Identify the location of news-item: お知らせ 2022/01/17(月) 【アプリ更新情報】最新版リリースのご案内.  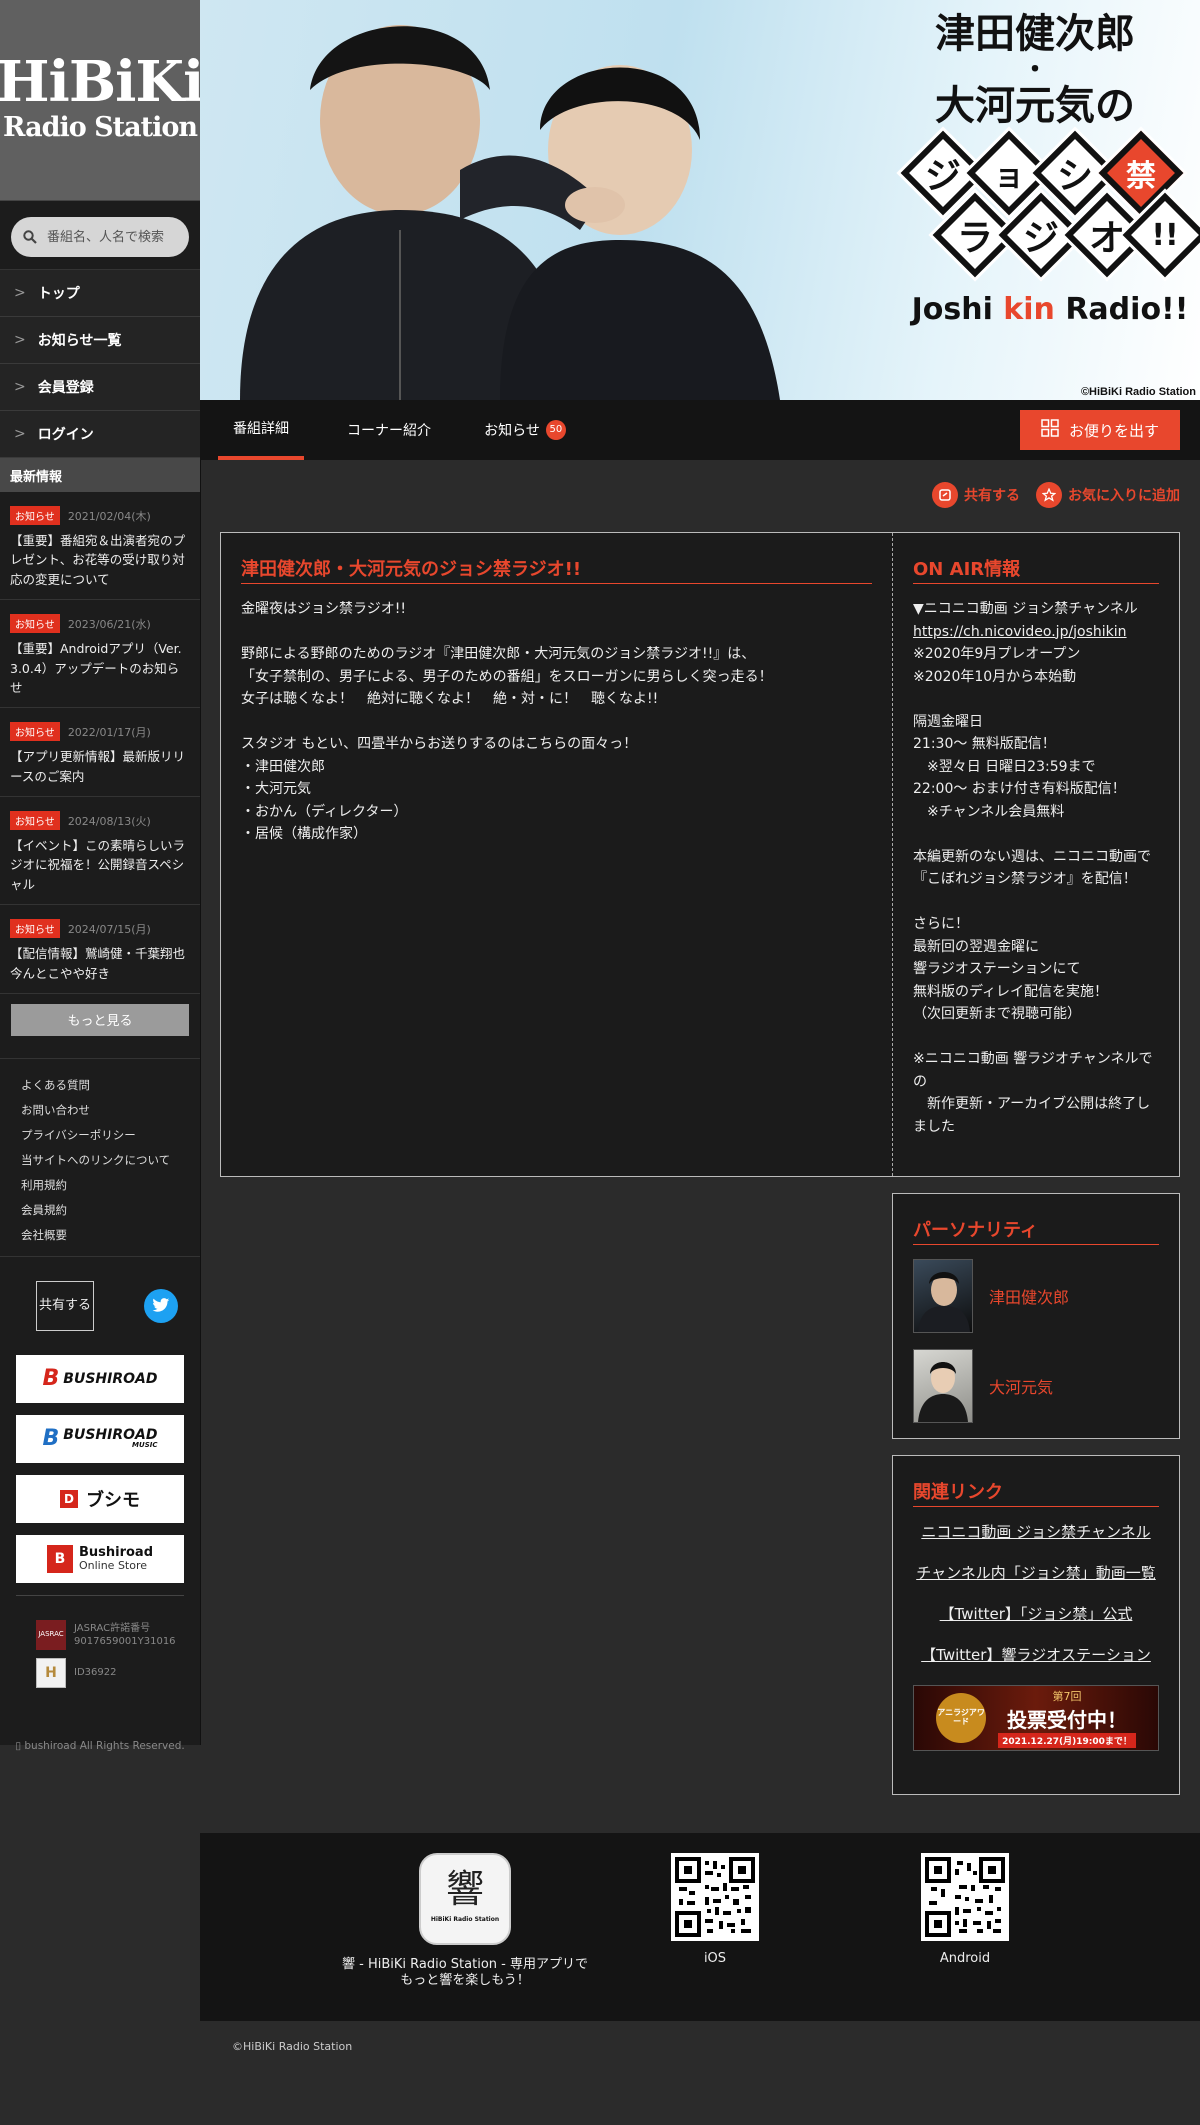
(100, 752).